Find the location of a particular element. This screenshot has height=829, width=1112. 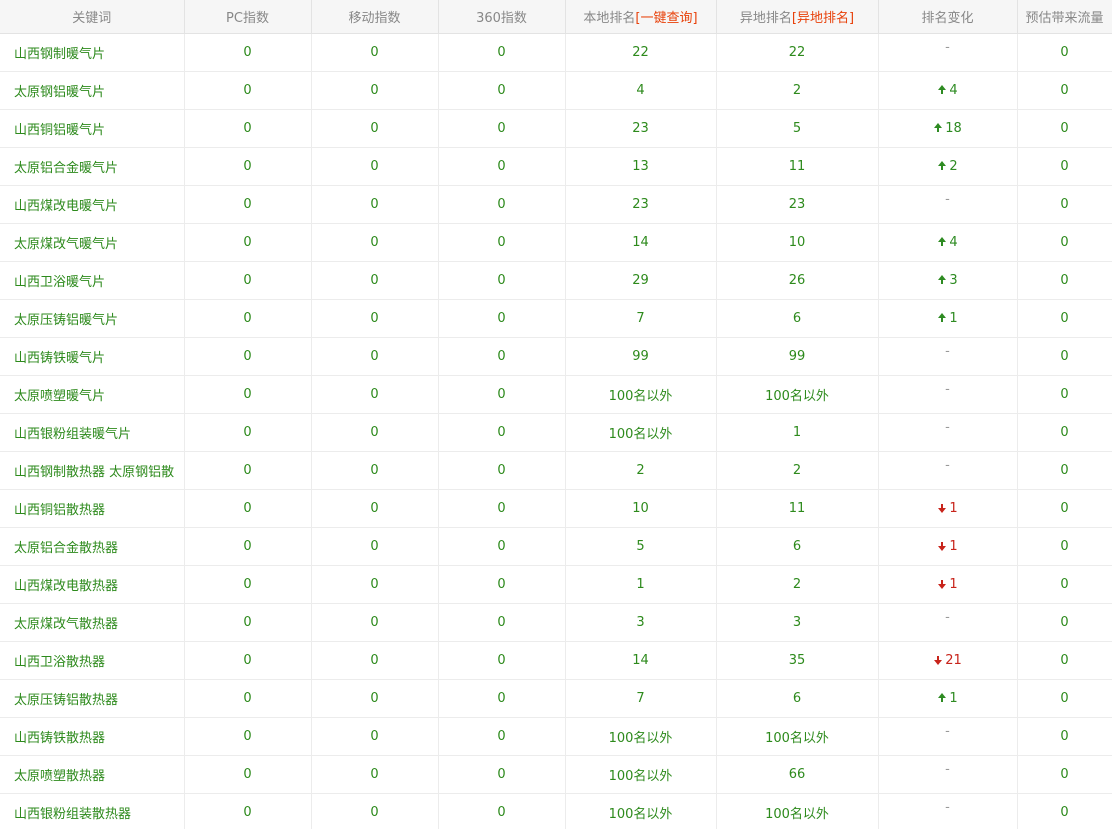

keyword-cell: 山西卫浴暖气片 is located at coordinates (92, 280).